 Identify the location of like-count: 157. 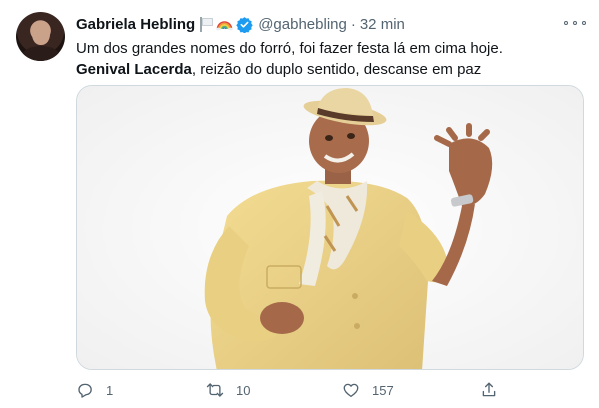
(383, 390).